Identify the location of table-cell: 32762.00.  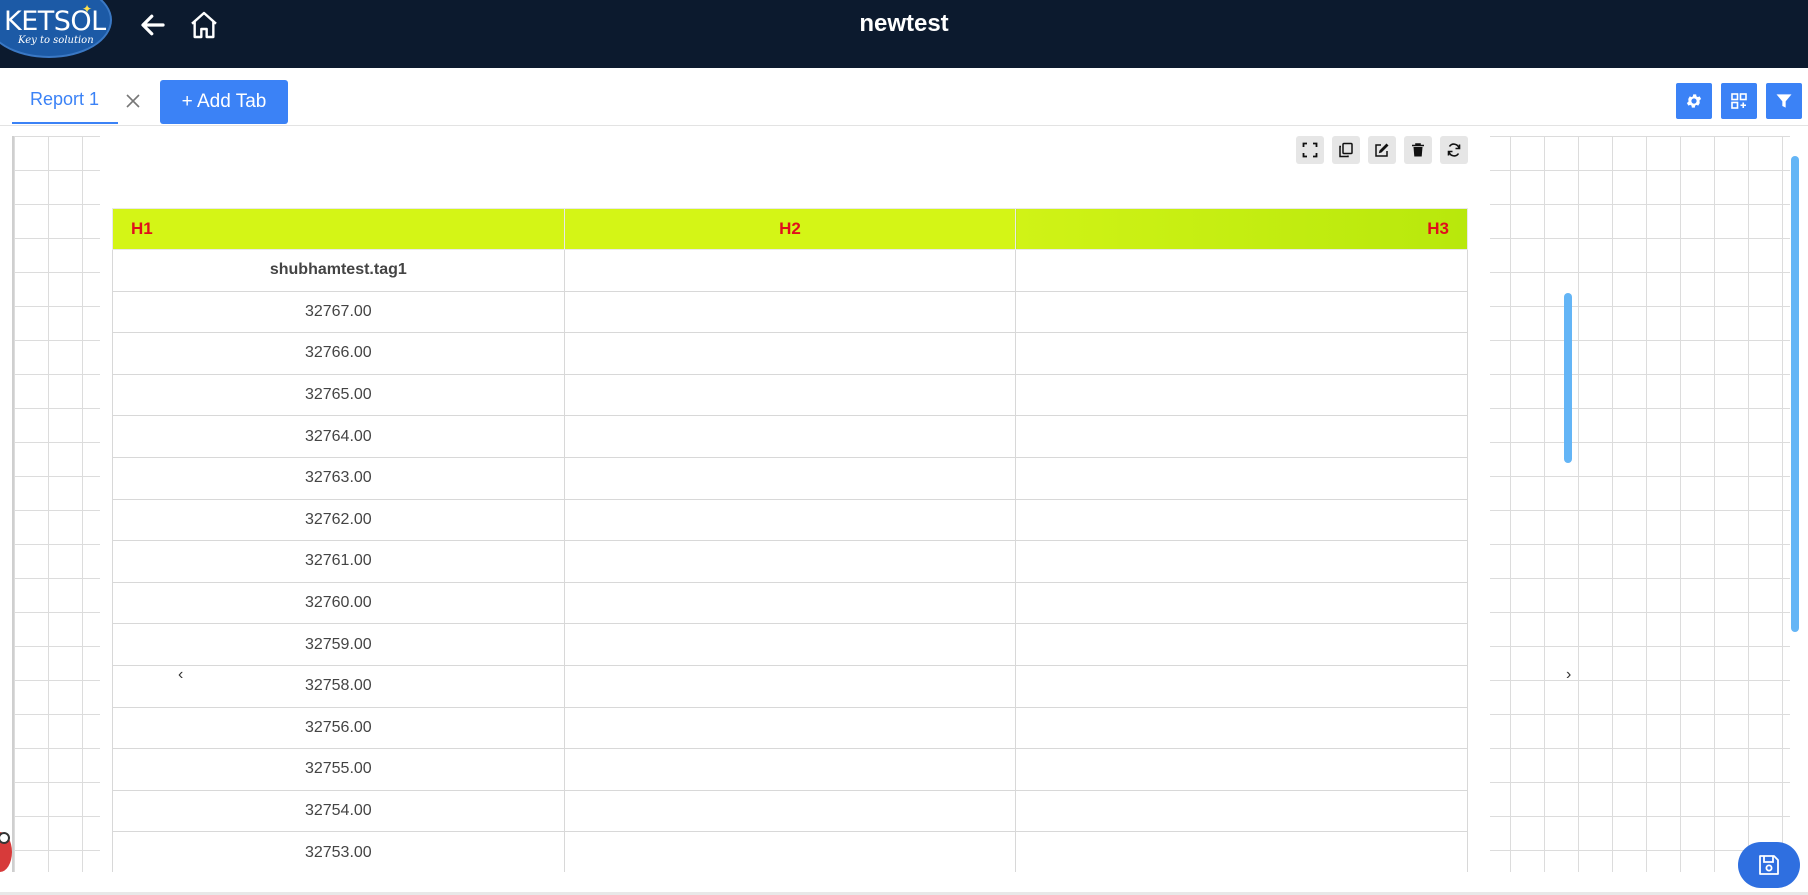
(338, 520).